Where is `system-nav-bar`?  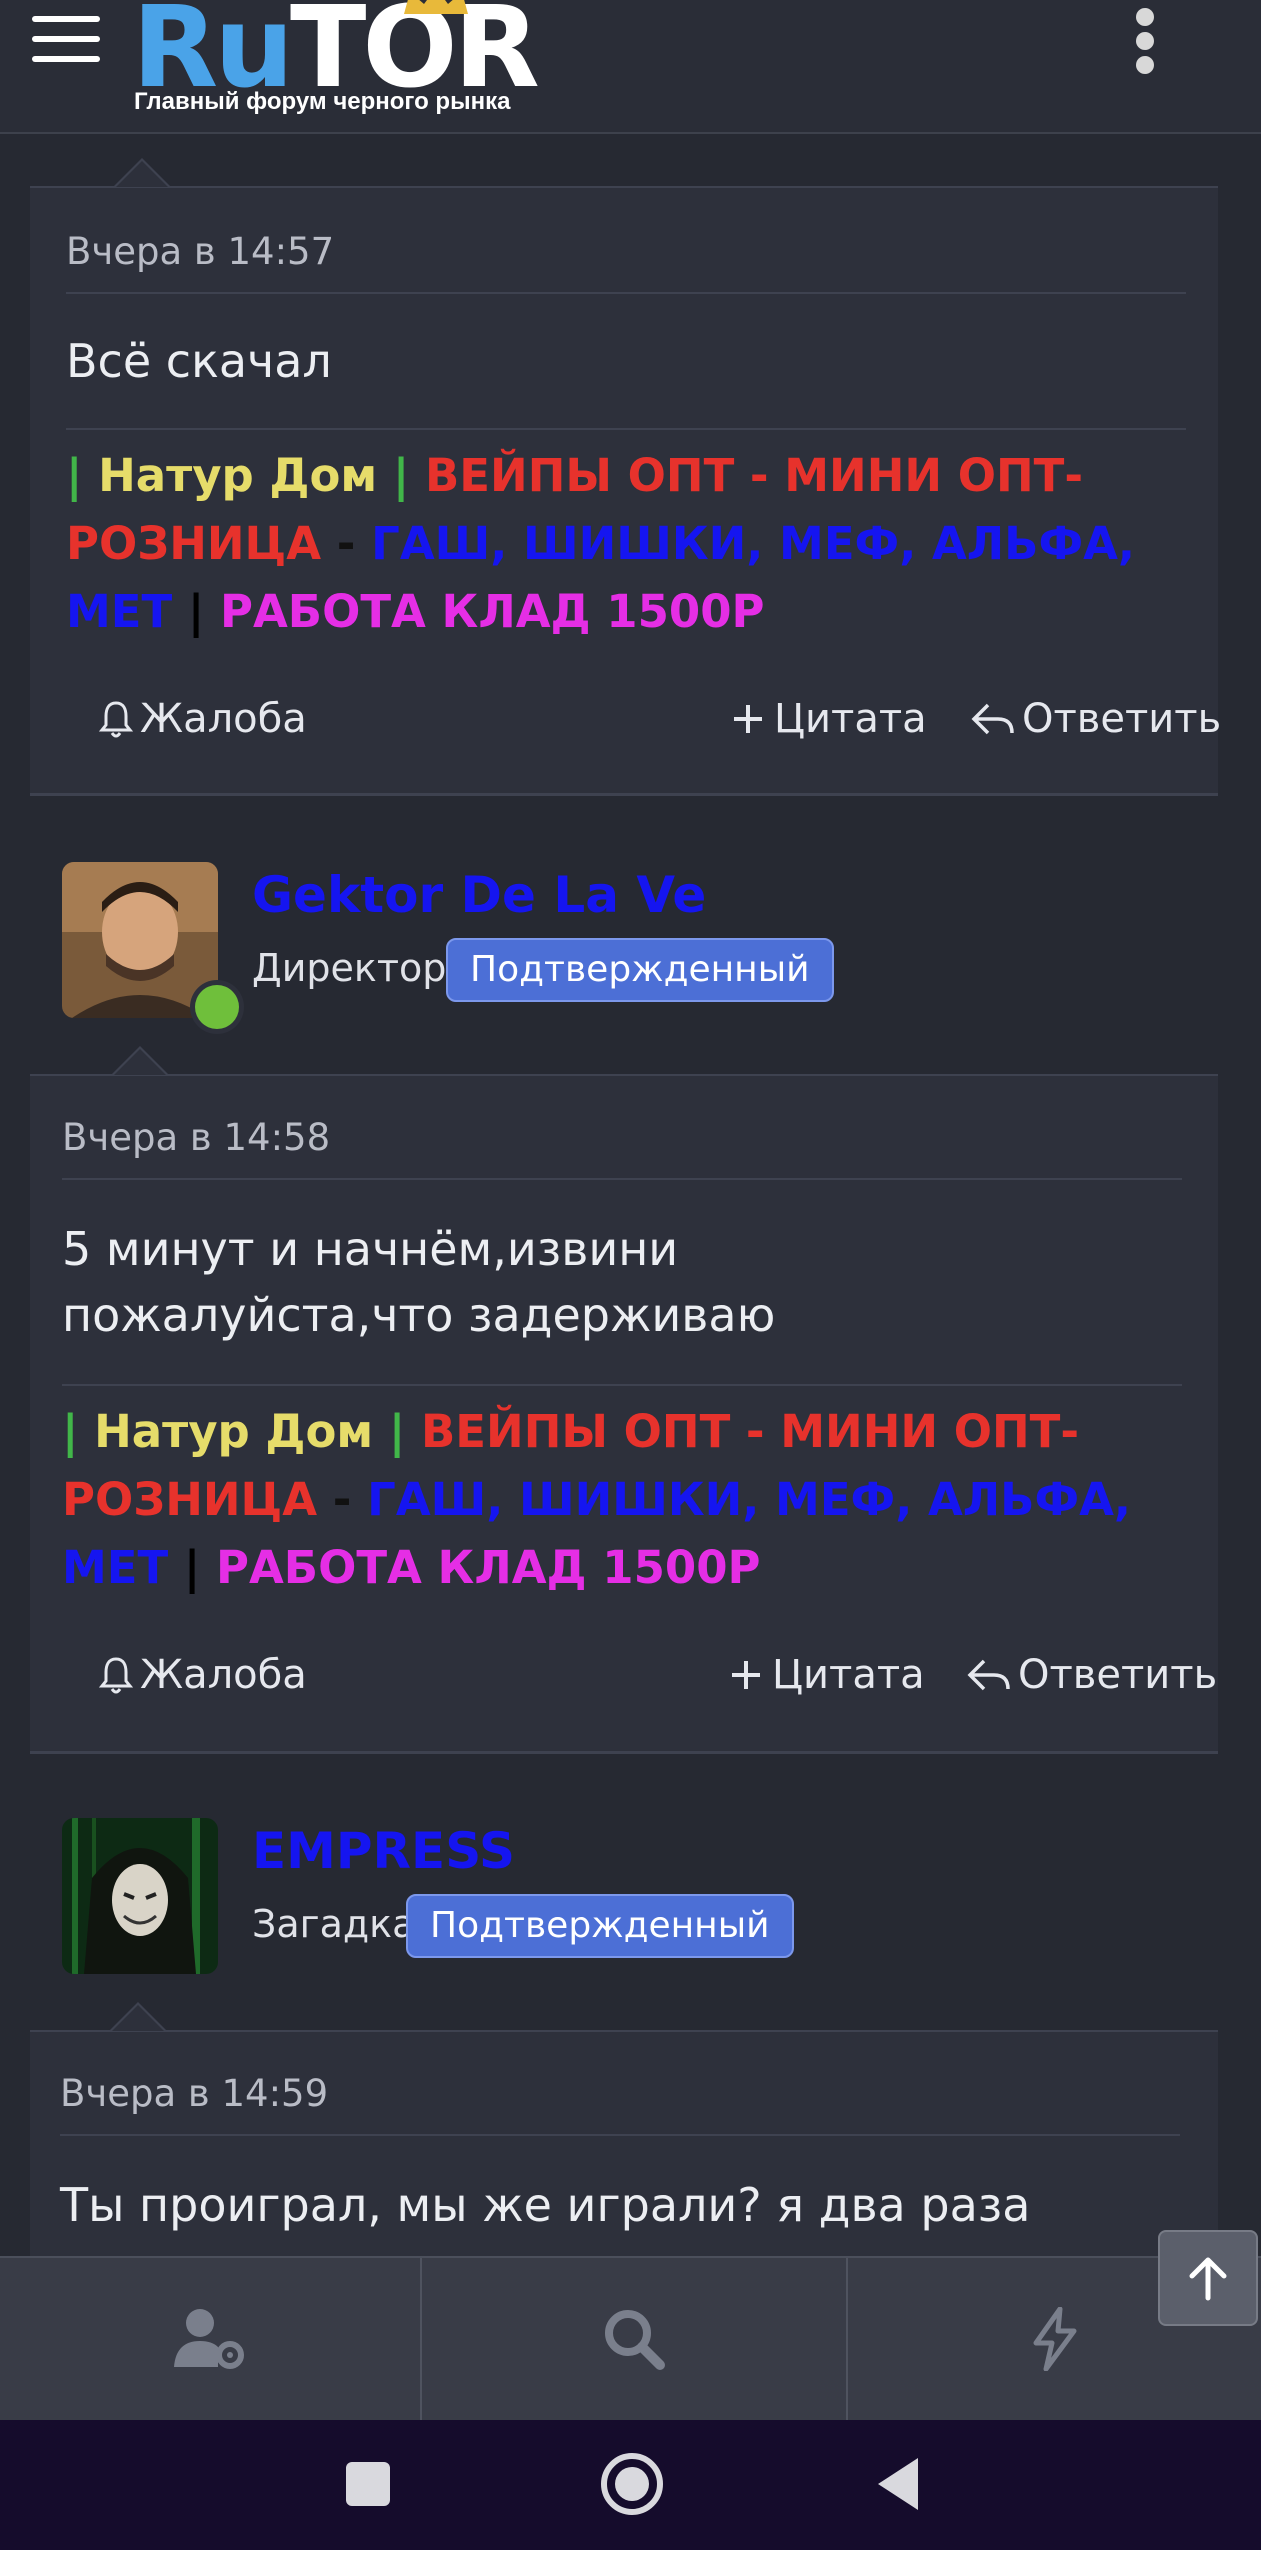 system-nav-bar is located at coordinates (630, 2485).